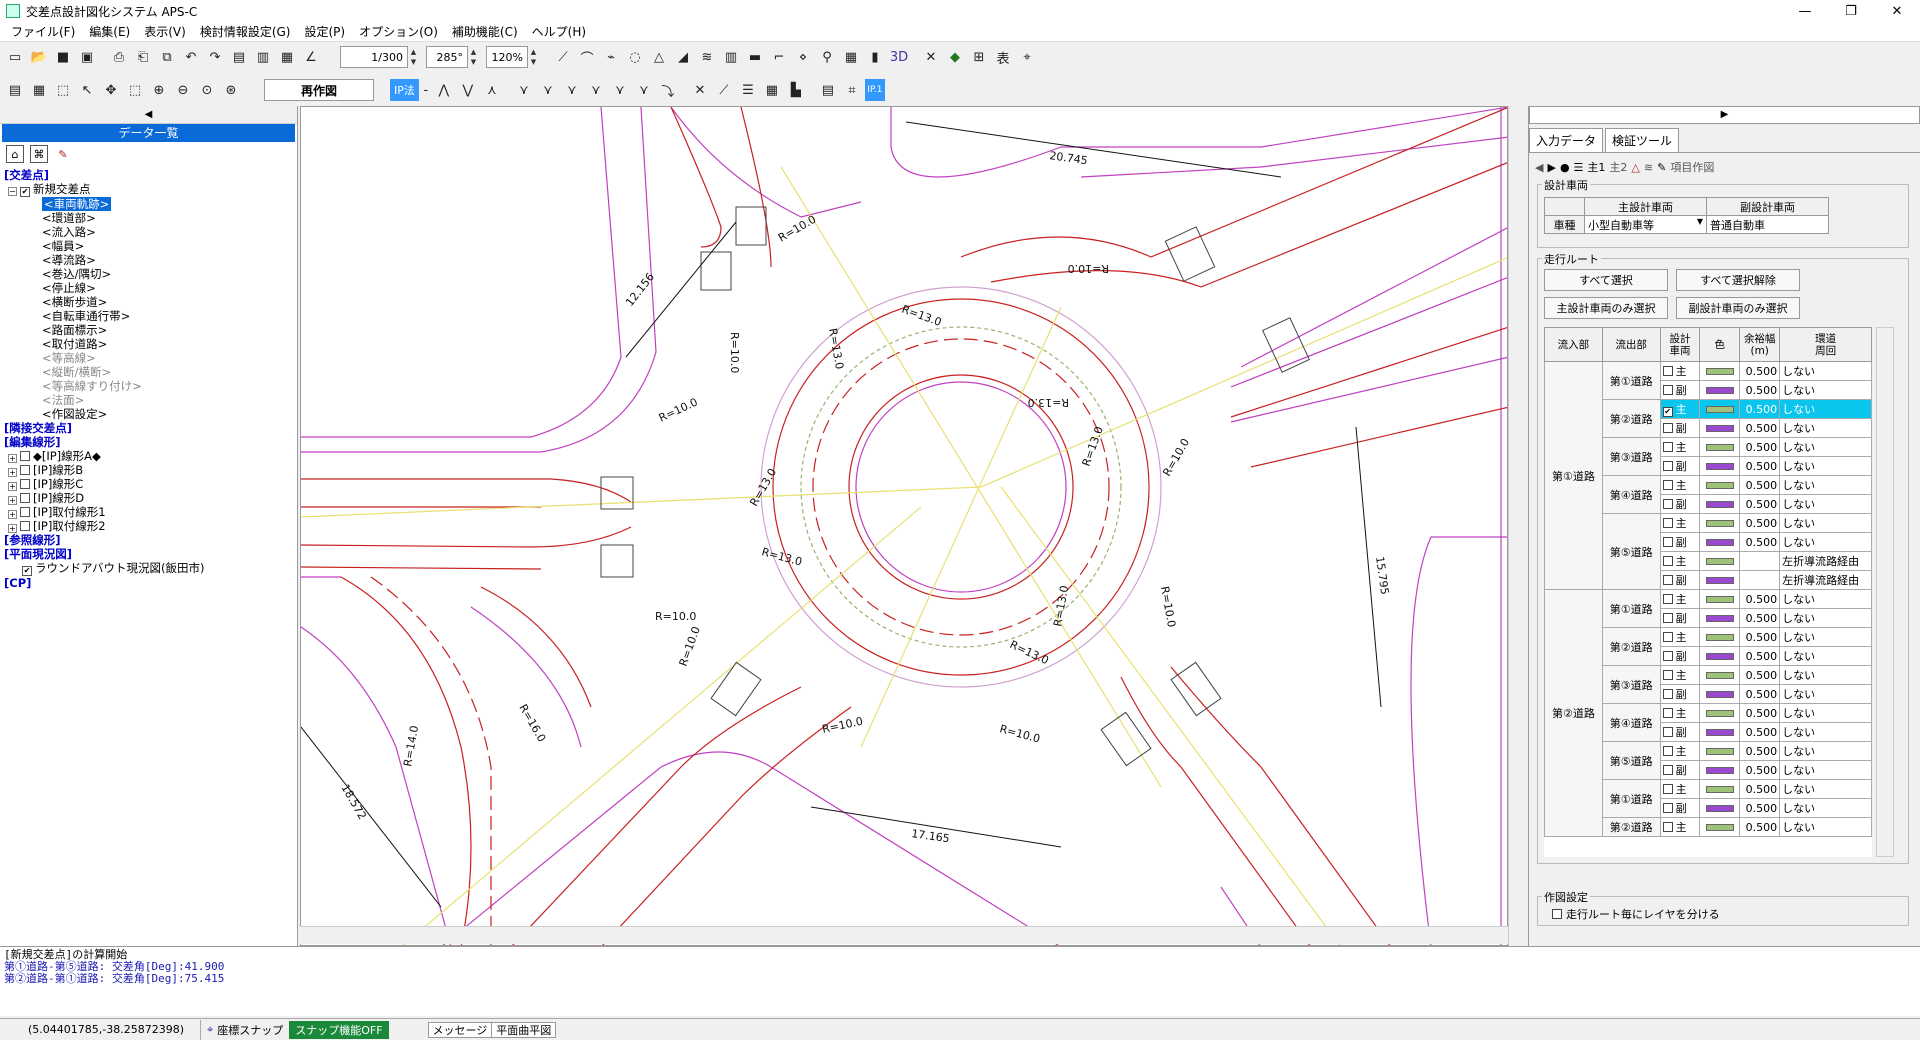 The height and width of the screenshot is (1040, 1920). I want to click on select-all-button: すべて選択, so click(1606, 280).